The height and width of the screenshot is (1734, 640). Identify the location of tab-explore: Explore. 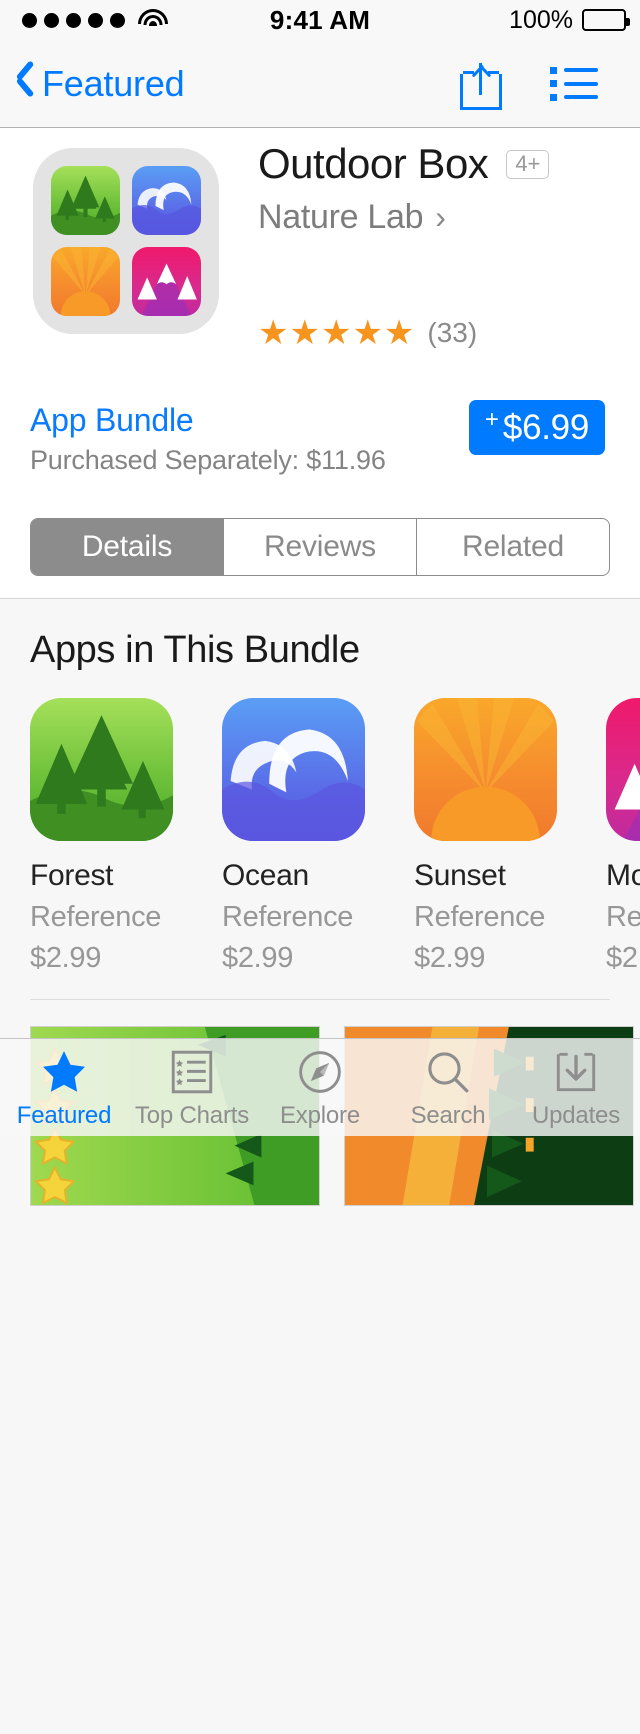
(320, 1087).